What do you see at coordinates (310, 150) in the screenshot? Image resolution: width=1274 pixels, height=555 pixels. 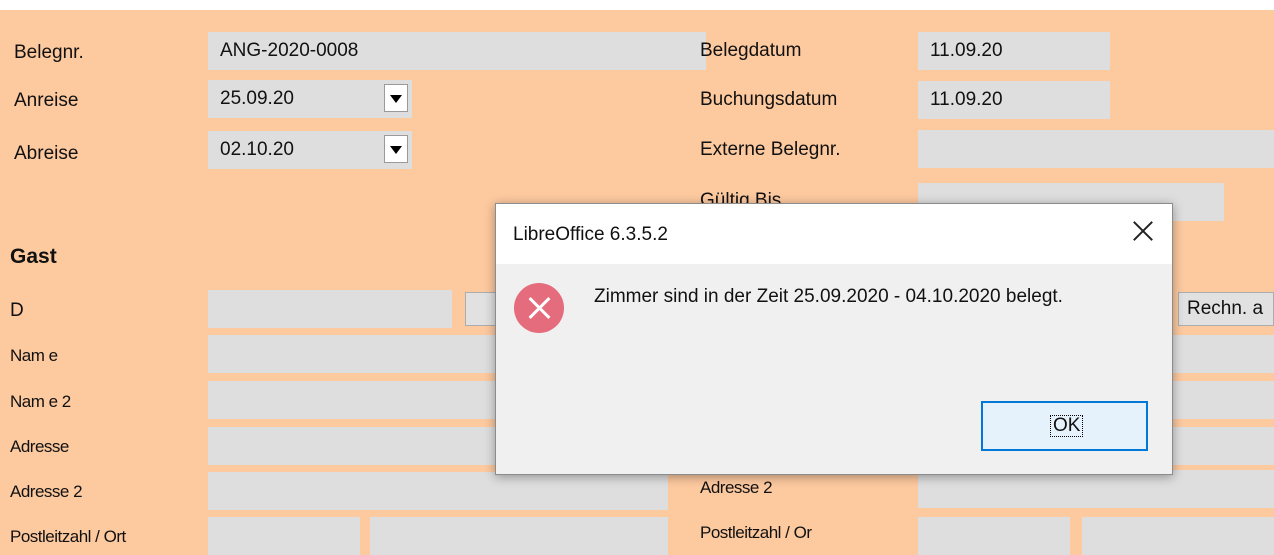 I see `abreise-field: 02.10.20` at bounding box center [310, 150].